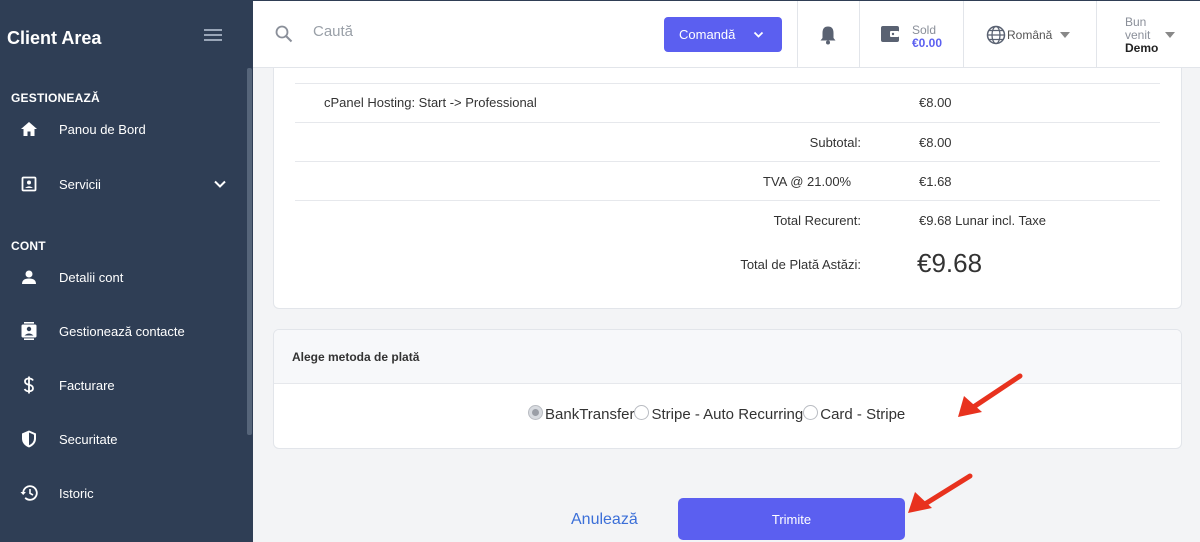  What do you see at coordinates (890, 34) in the screenshot?
I see `wallet-icon` at bounding box center [890, 34].